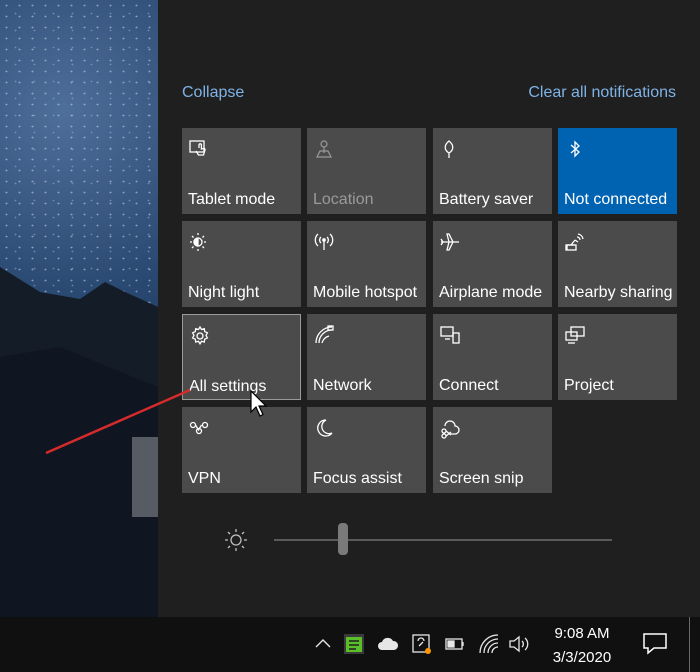  What do you see at coordinates (443, 540) in the screenshot?
I see `brightness-slider-track` at bounding box center [443, 540].